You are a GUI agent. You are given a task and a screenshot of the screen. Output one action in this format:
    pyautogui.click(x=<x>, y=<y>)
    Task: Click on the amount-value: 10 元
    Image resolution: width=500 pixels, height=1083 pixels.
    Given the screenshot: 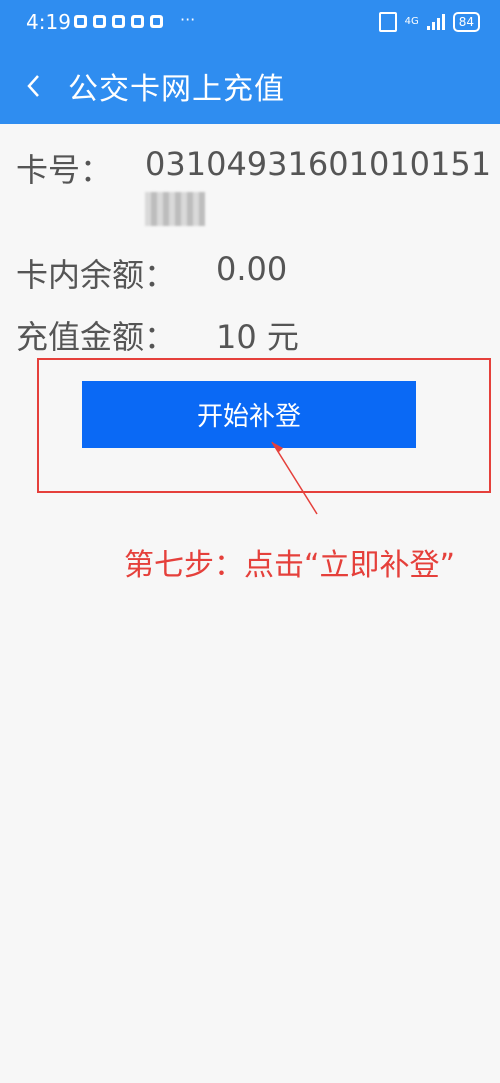 What is the action you would take?
    pyautogui.click(x=257, y=337)
    